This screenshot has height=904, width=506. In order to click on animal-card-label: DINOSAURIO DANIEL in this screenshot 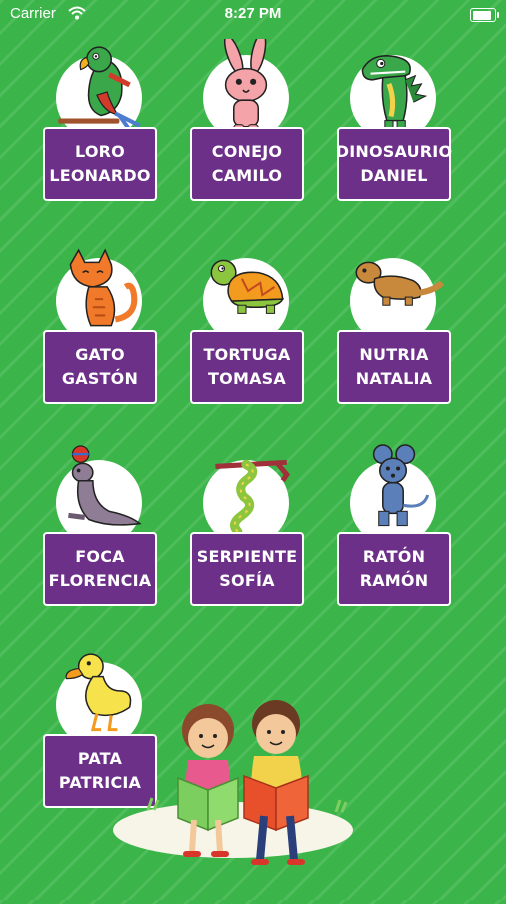, I will do `click(394, 164)`.